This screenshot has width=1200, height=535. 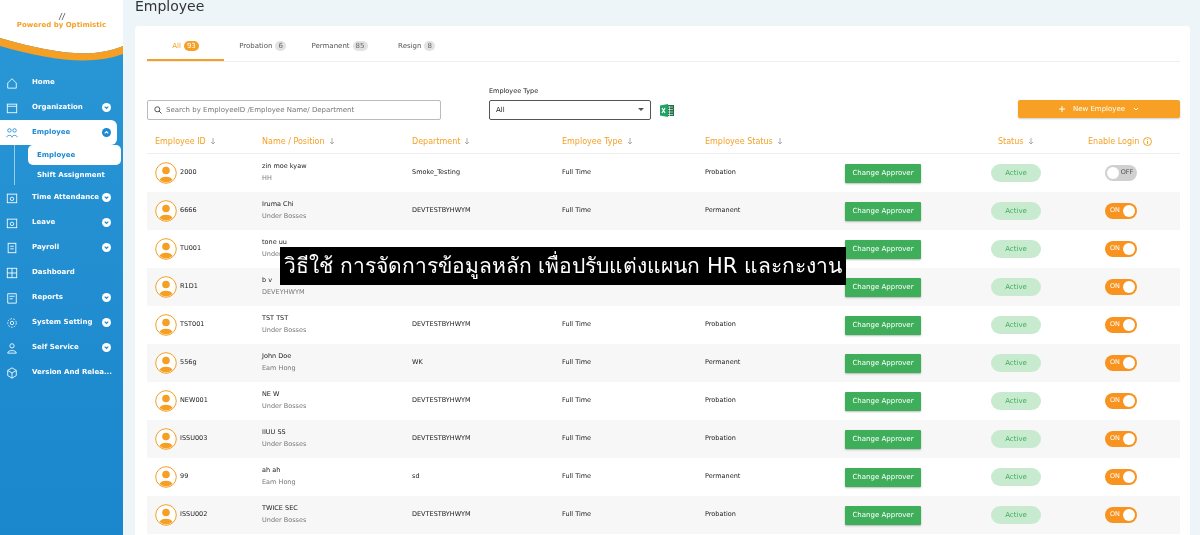 I want to click on column-header: Employee ID, so click(x=180, y=141).